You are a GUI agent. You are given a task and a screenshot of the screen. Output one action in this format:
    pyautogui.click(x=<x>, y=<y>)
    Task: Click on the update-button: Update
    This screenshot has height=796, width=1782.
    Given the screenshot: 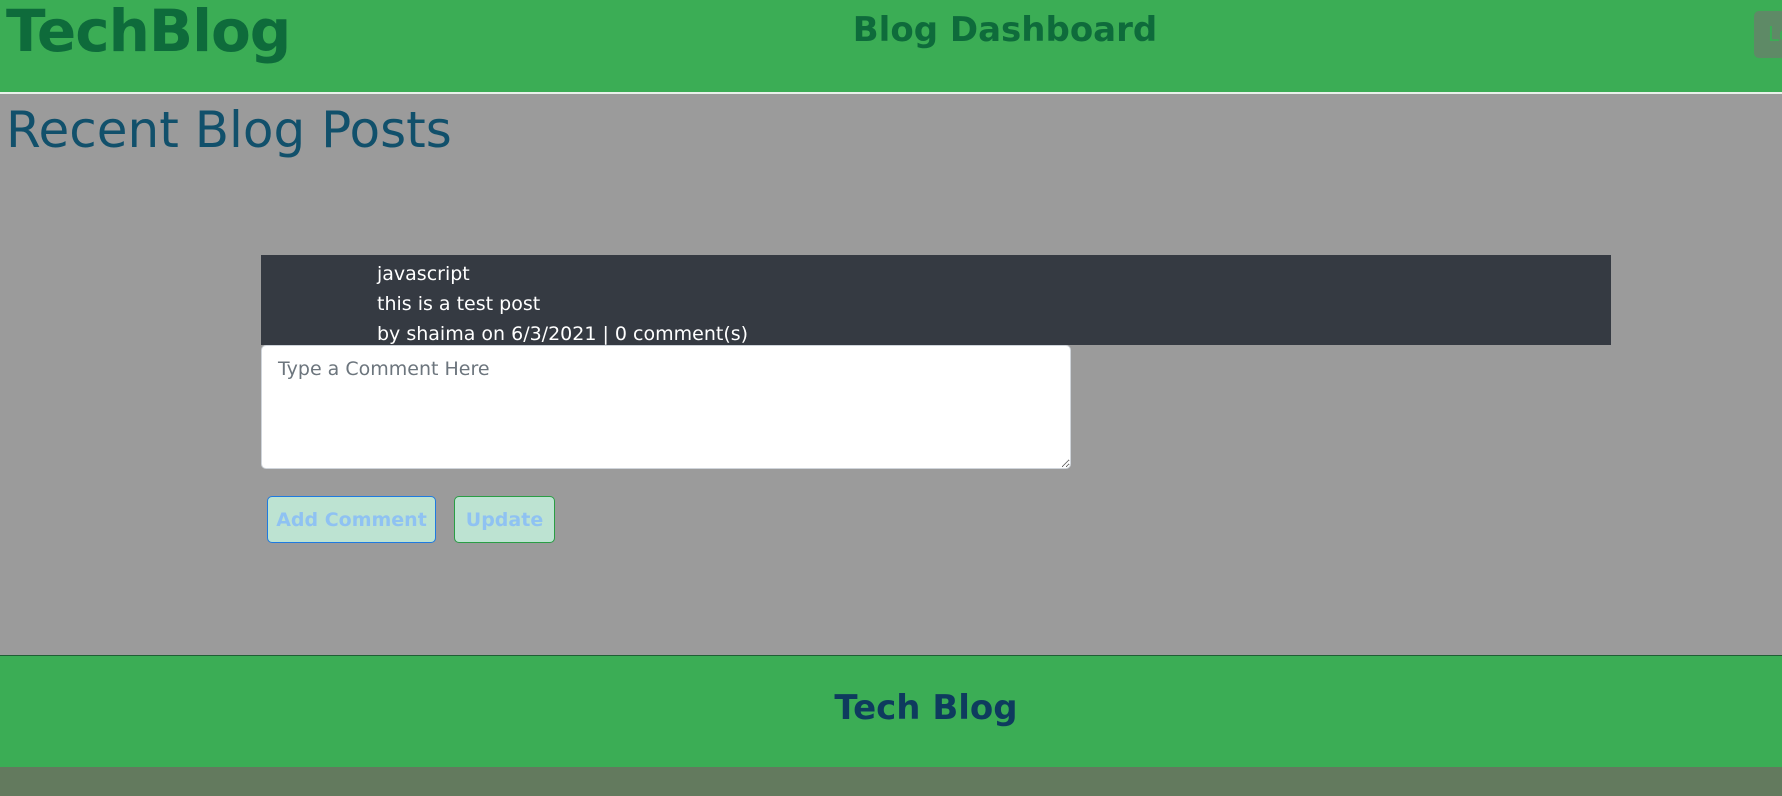 What is the action you would take?
    pyautogui.click(x=504, y=519)
    